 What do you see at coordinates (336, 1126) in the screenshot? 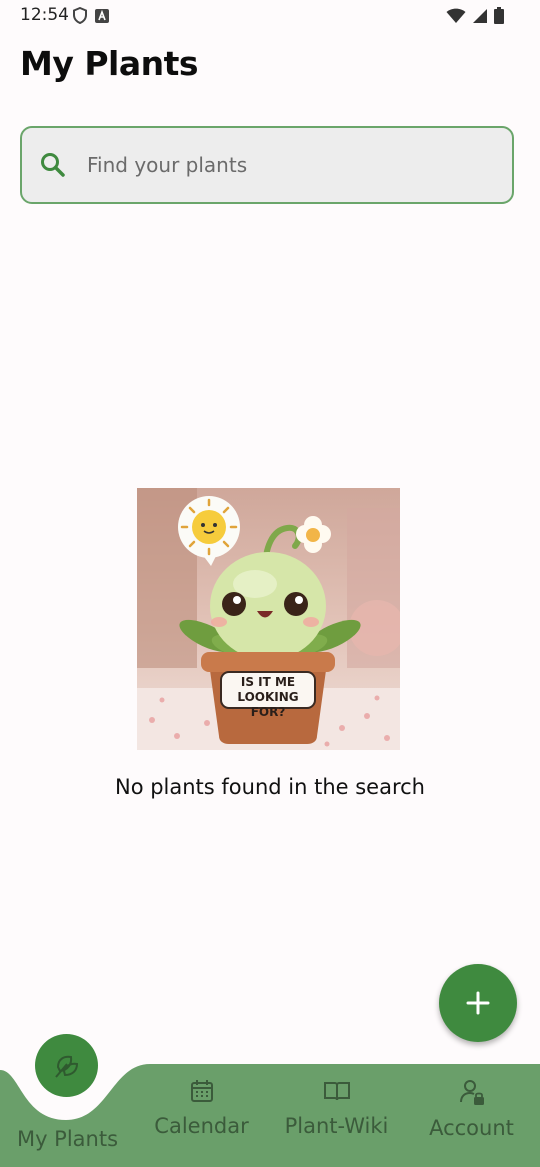
I see `nav-label-plant-wiki: Plant-Wiki` at bounding box center [336, 1126].